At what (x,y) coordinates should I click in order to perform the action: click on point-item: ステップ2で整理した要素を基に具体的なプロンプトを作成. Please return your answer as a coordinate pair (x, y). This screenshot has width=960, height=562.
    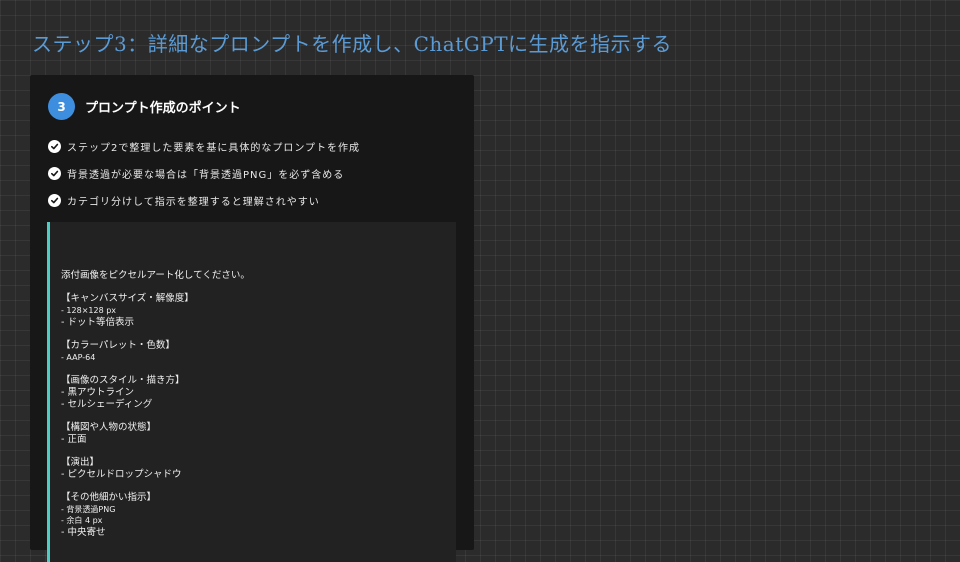
    Looking at the image, I should click on (204, 146).